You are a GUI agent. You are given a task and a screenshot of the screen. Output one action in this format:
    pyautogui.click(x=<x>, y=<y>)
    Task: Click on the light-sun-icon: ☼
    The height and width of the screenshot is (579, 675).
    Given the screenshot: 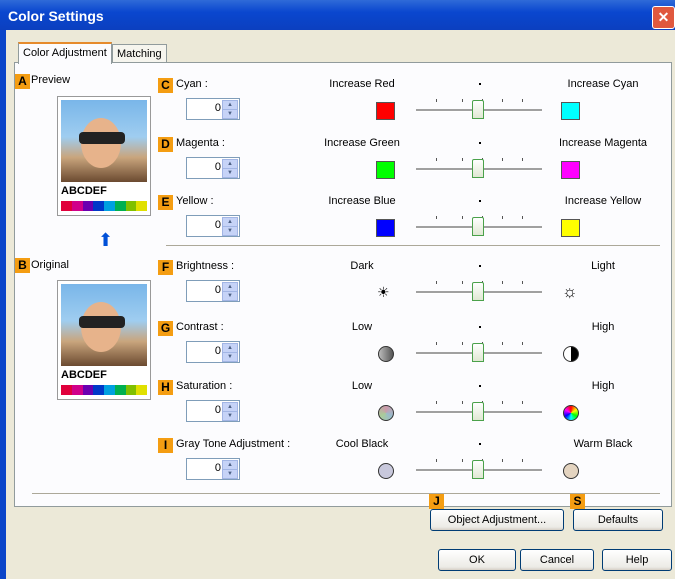 What is the action you would take?
    pyautogui.click(x=570, y=291)
    